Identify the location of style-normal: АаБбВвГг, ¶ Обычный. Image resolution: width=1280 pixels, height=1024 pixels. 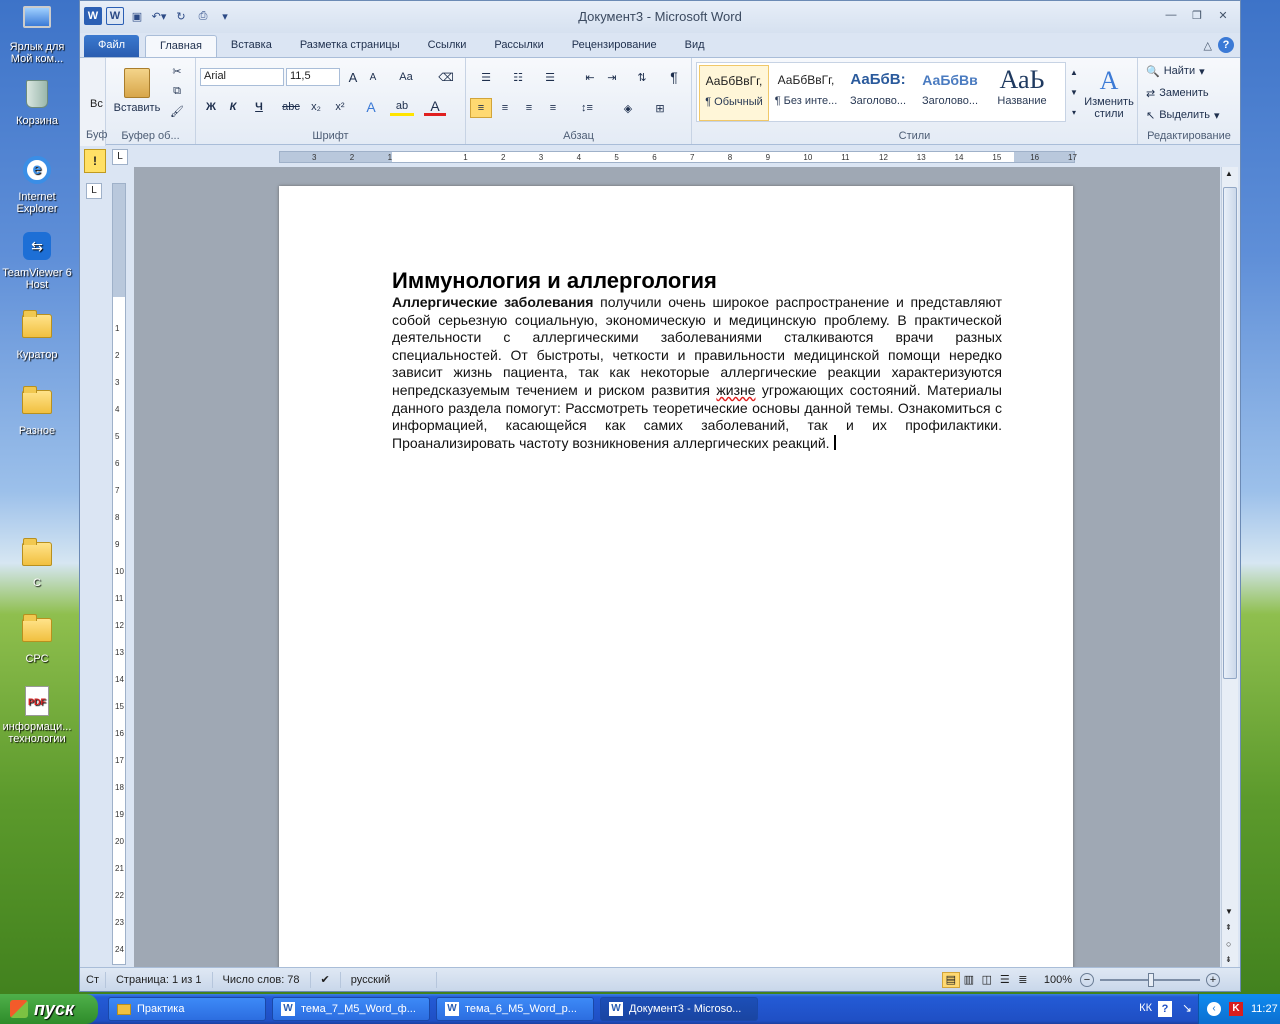
(734, 93).